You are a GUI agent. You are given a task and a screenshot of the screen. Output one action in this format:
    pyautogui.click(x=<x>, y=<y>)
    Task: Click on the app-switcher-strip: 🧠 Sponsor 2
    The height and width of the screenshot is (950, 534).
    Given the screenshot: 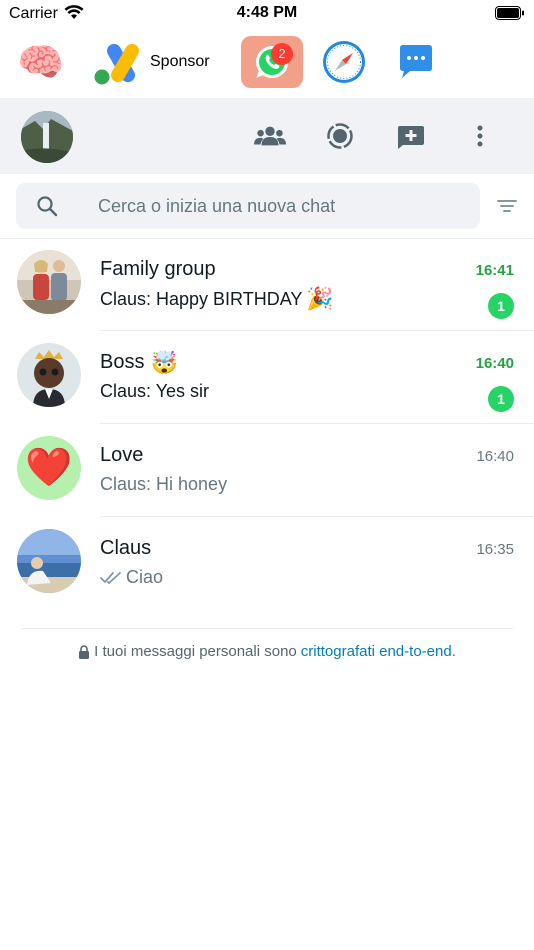 What is the action you would take?
    pyautogui.click(x=267, y=64)
    